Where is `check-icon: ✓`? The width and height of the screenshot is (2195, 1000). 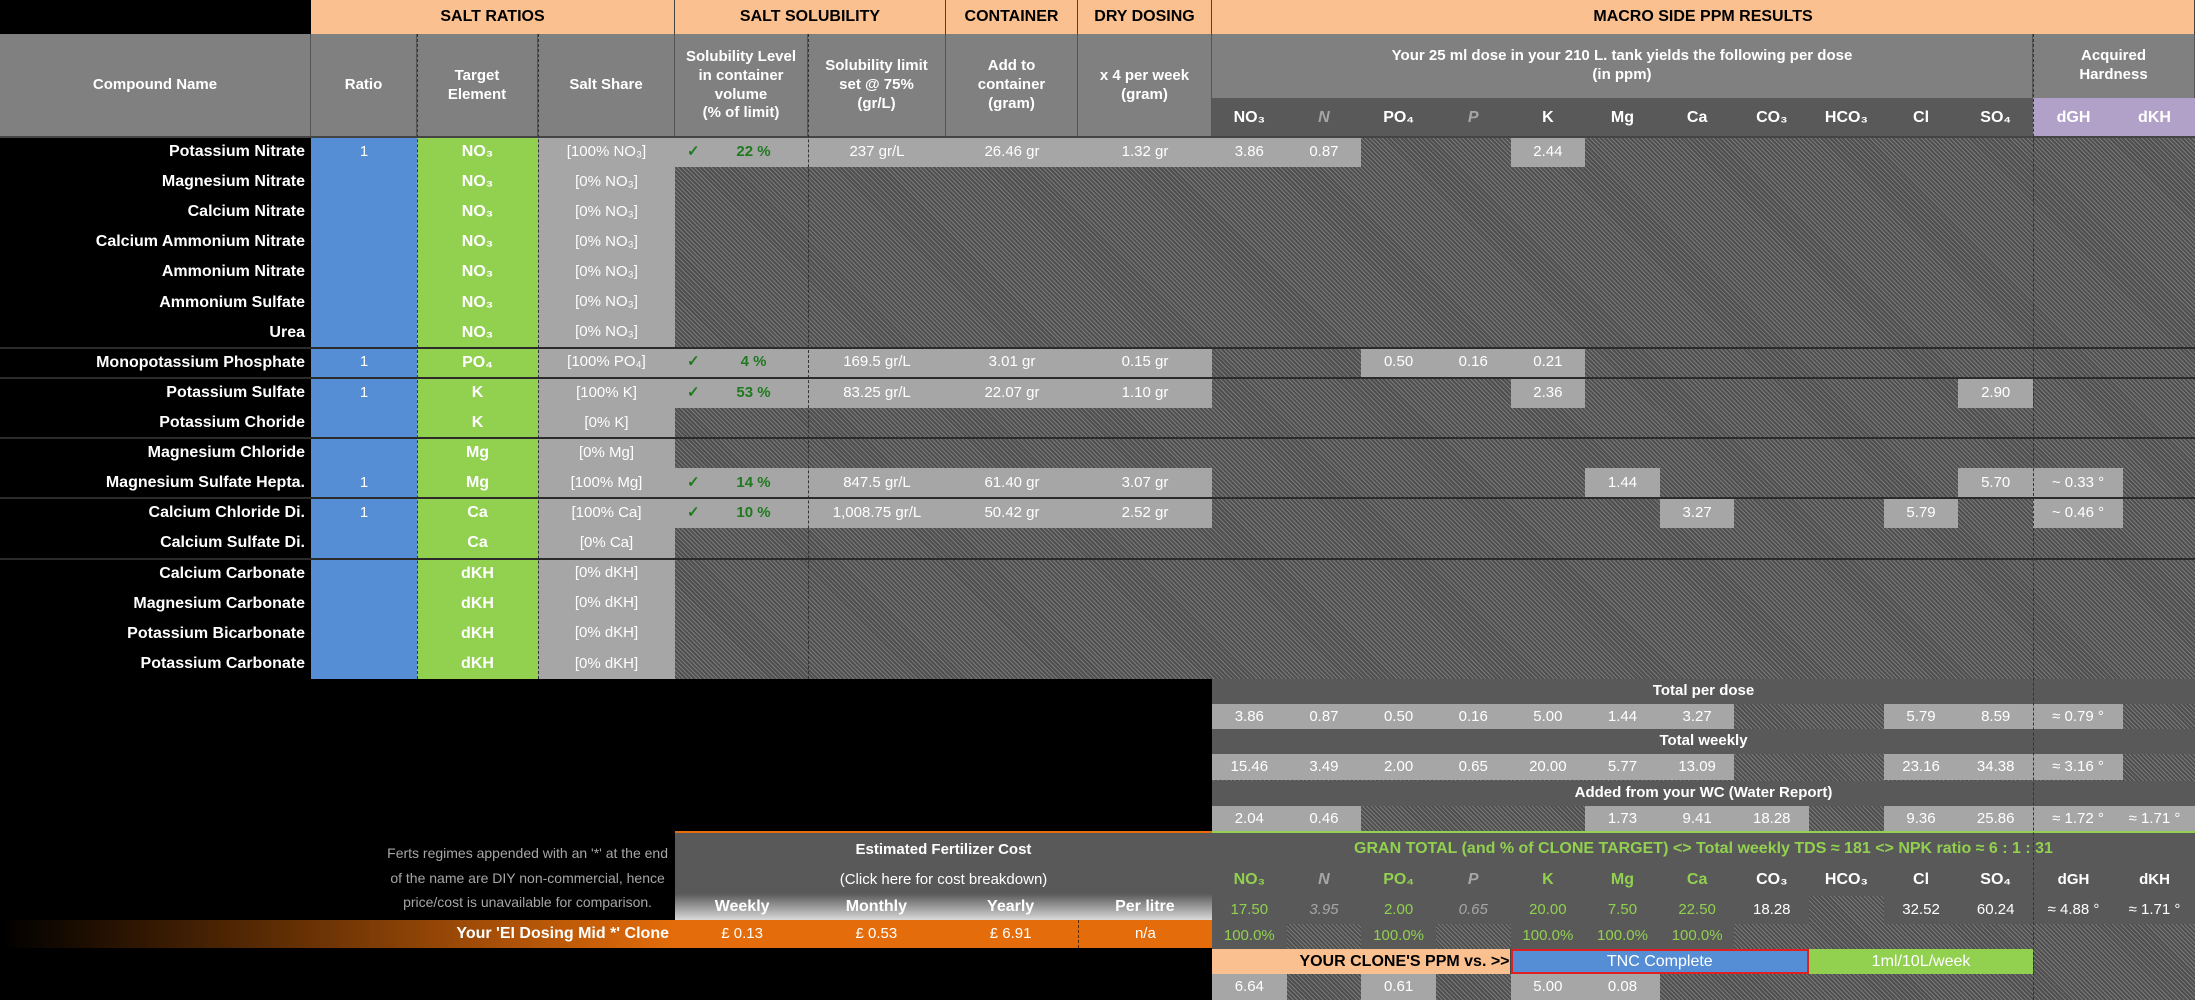 check-icon: ✓ is located at coordinates (693, 392).